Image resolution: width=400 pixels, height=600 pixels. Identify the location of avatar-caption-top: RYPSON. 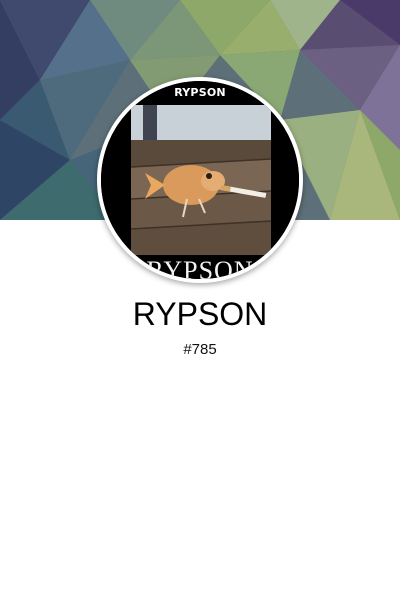
(200, 92).